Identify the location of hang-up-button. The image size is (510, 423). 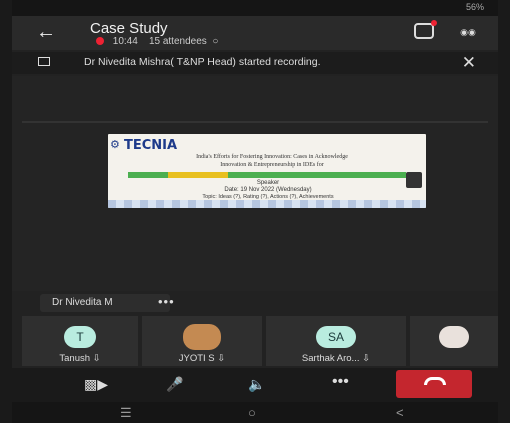
(434, 384).